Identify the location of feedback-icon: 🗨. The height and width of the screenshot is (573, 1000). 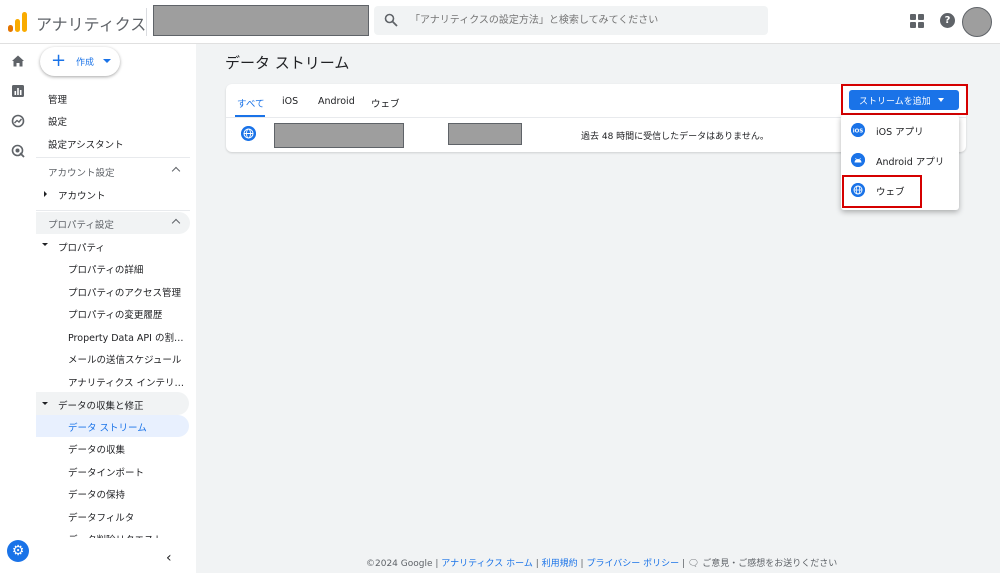
(693, 564).